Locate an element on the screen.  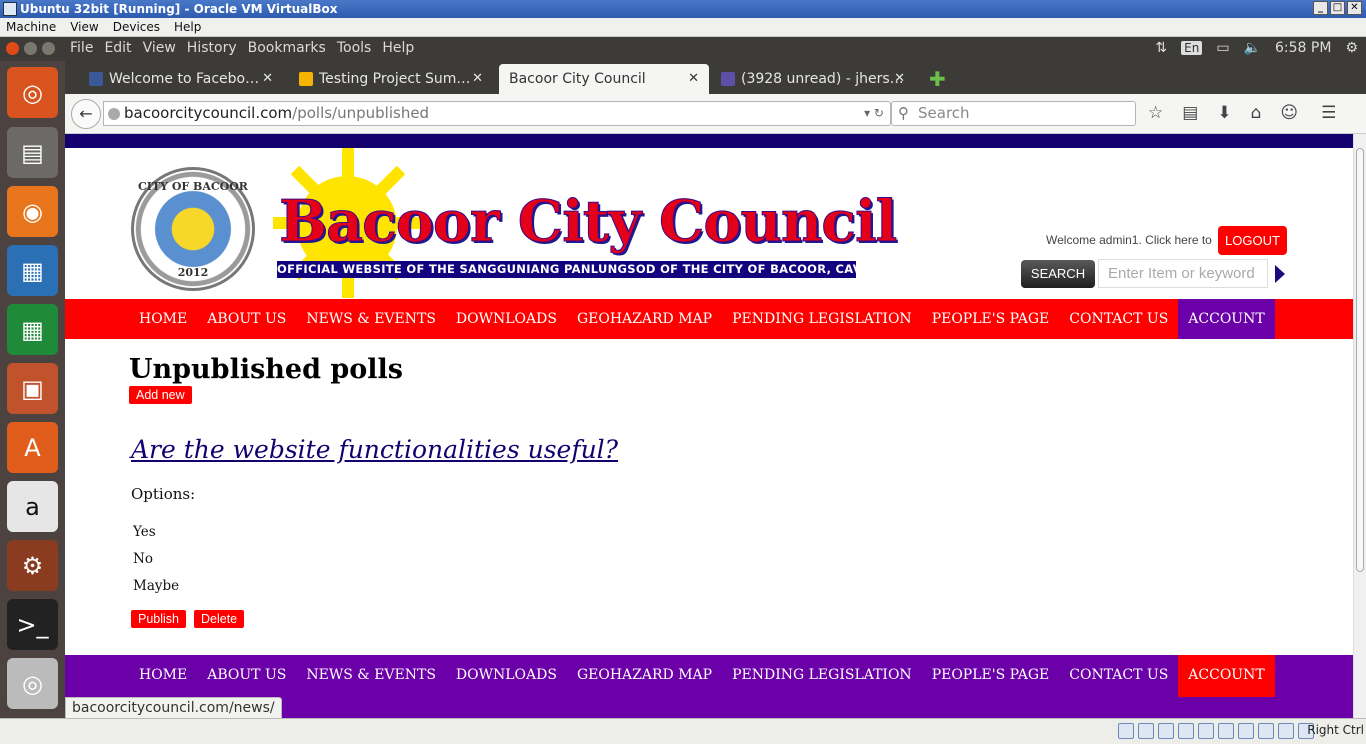
search-go-arrow-icon is located at coordinates (1280, 274).